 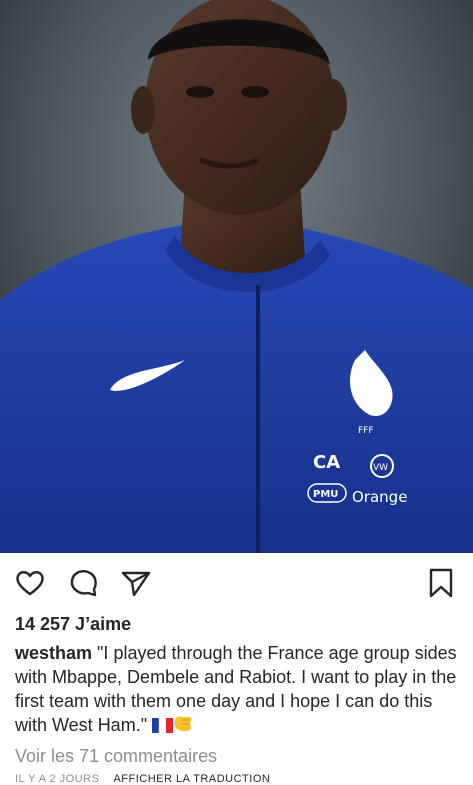 I want to click on view-comments-link: Voir les 71 commentaires, so click(x=116, y=756).